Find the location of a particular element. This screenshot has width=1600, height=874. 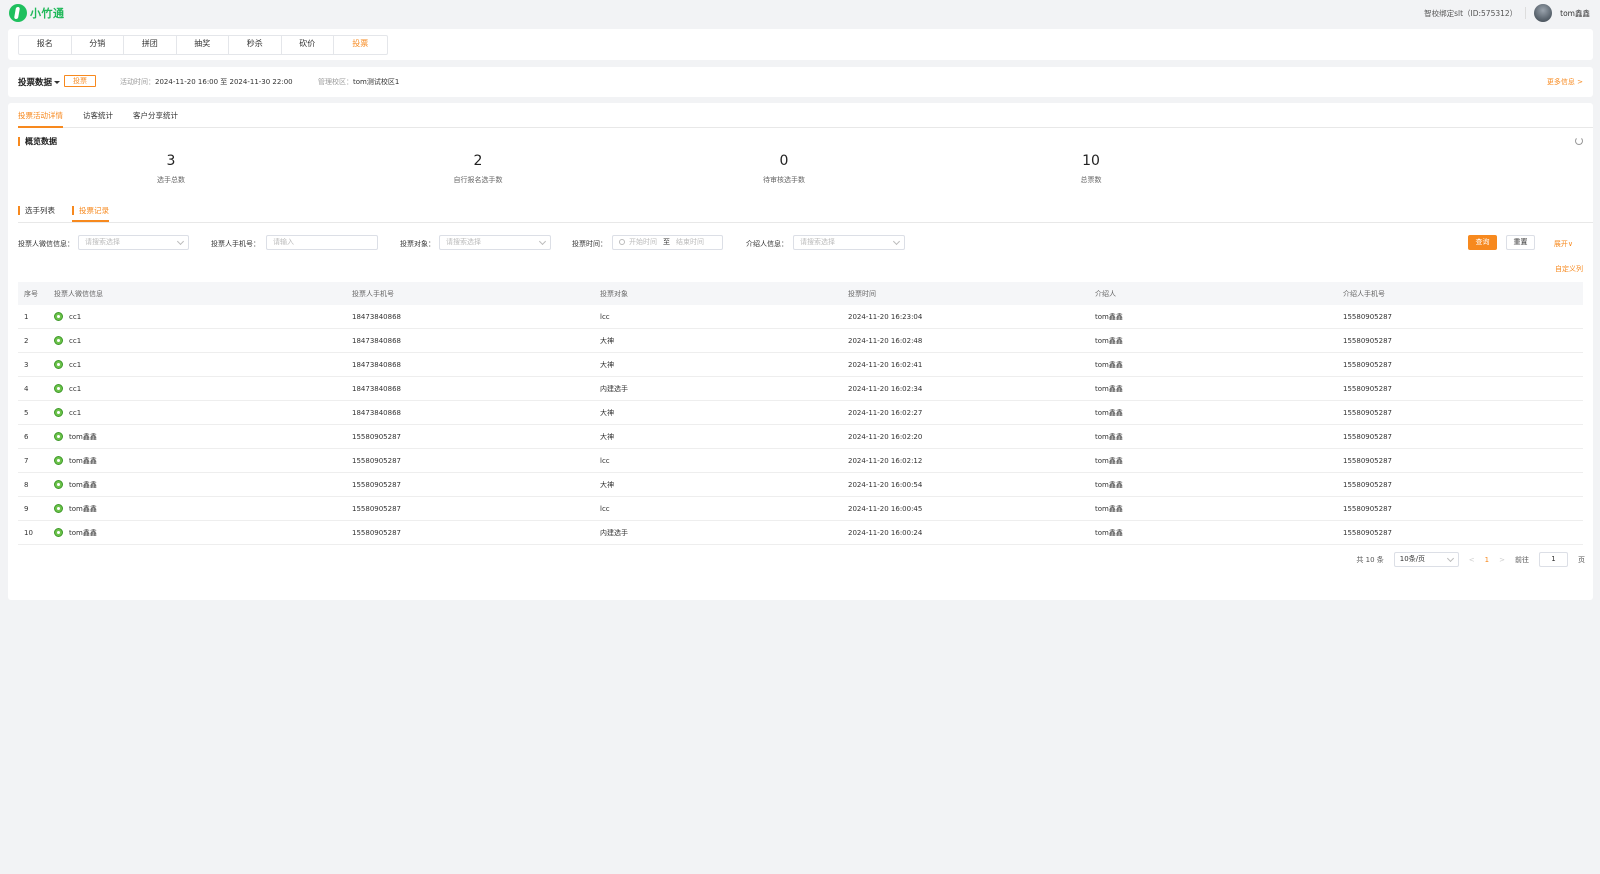

tab-vote-details: 投票活动详情 is located at coordinates (40, 115).